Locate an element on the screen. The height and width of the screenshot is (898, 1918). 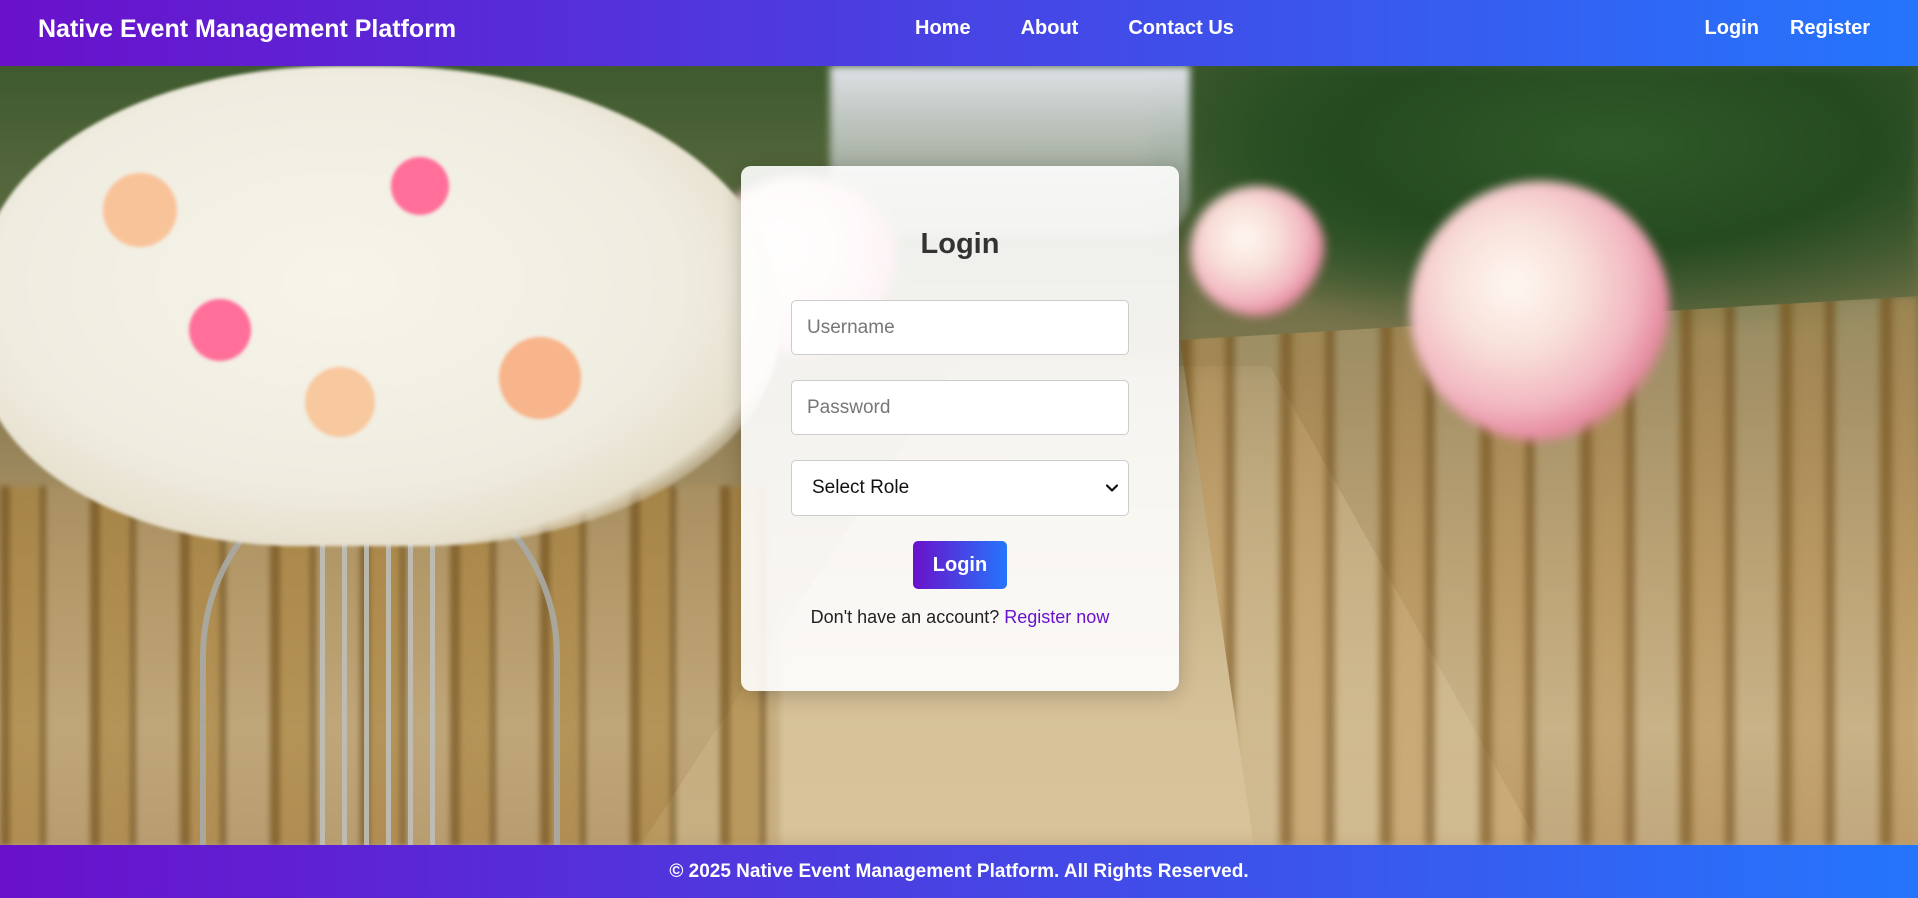
nav-center-links: Home About Contact Us is located at coordinates (1074, 28).